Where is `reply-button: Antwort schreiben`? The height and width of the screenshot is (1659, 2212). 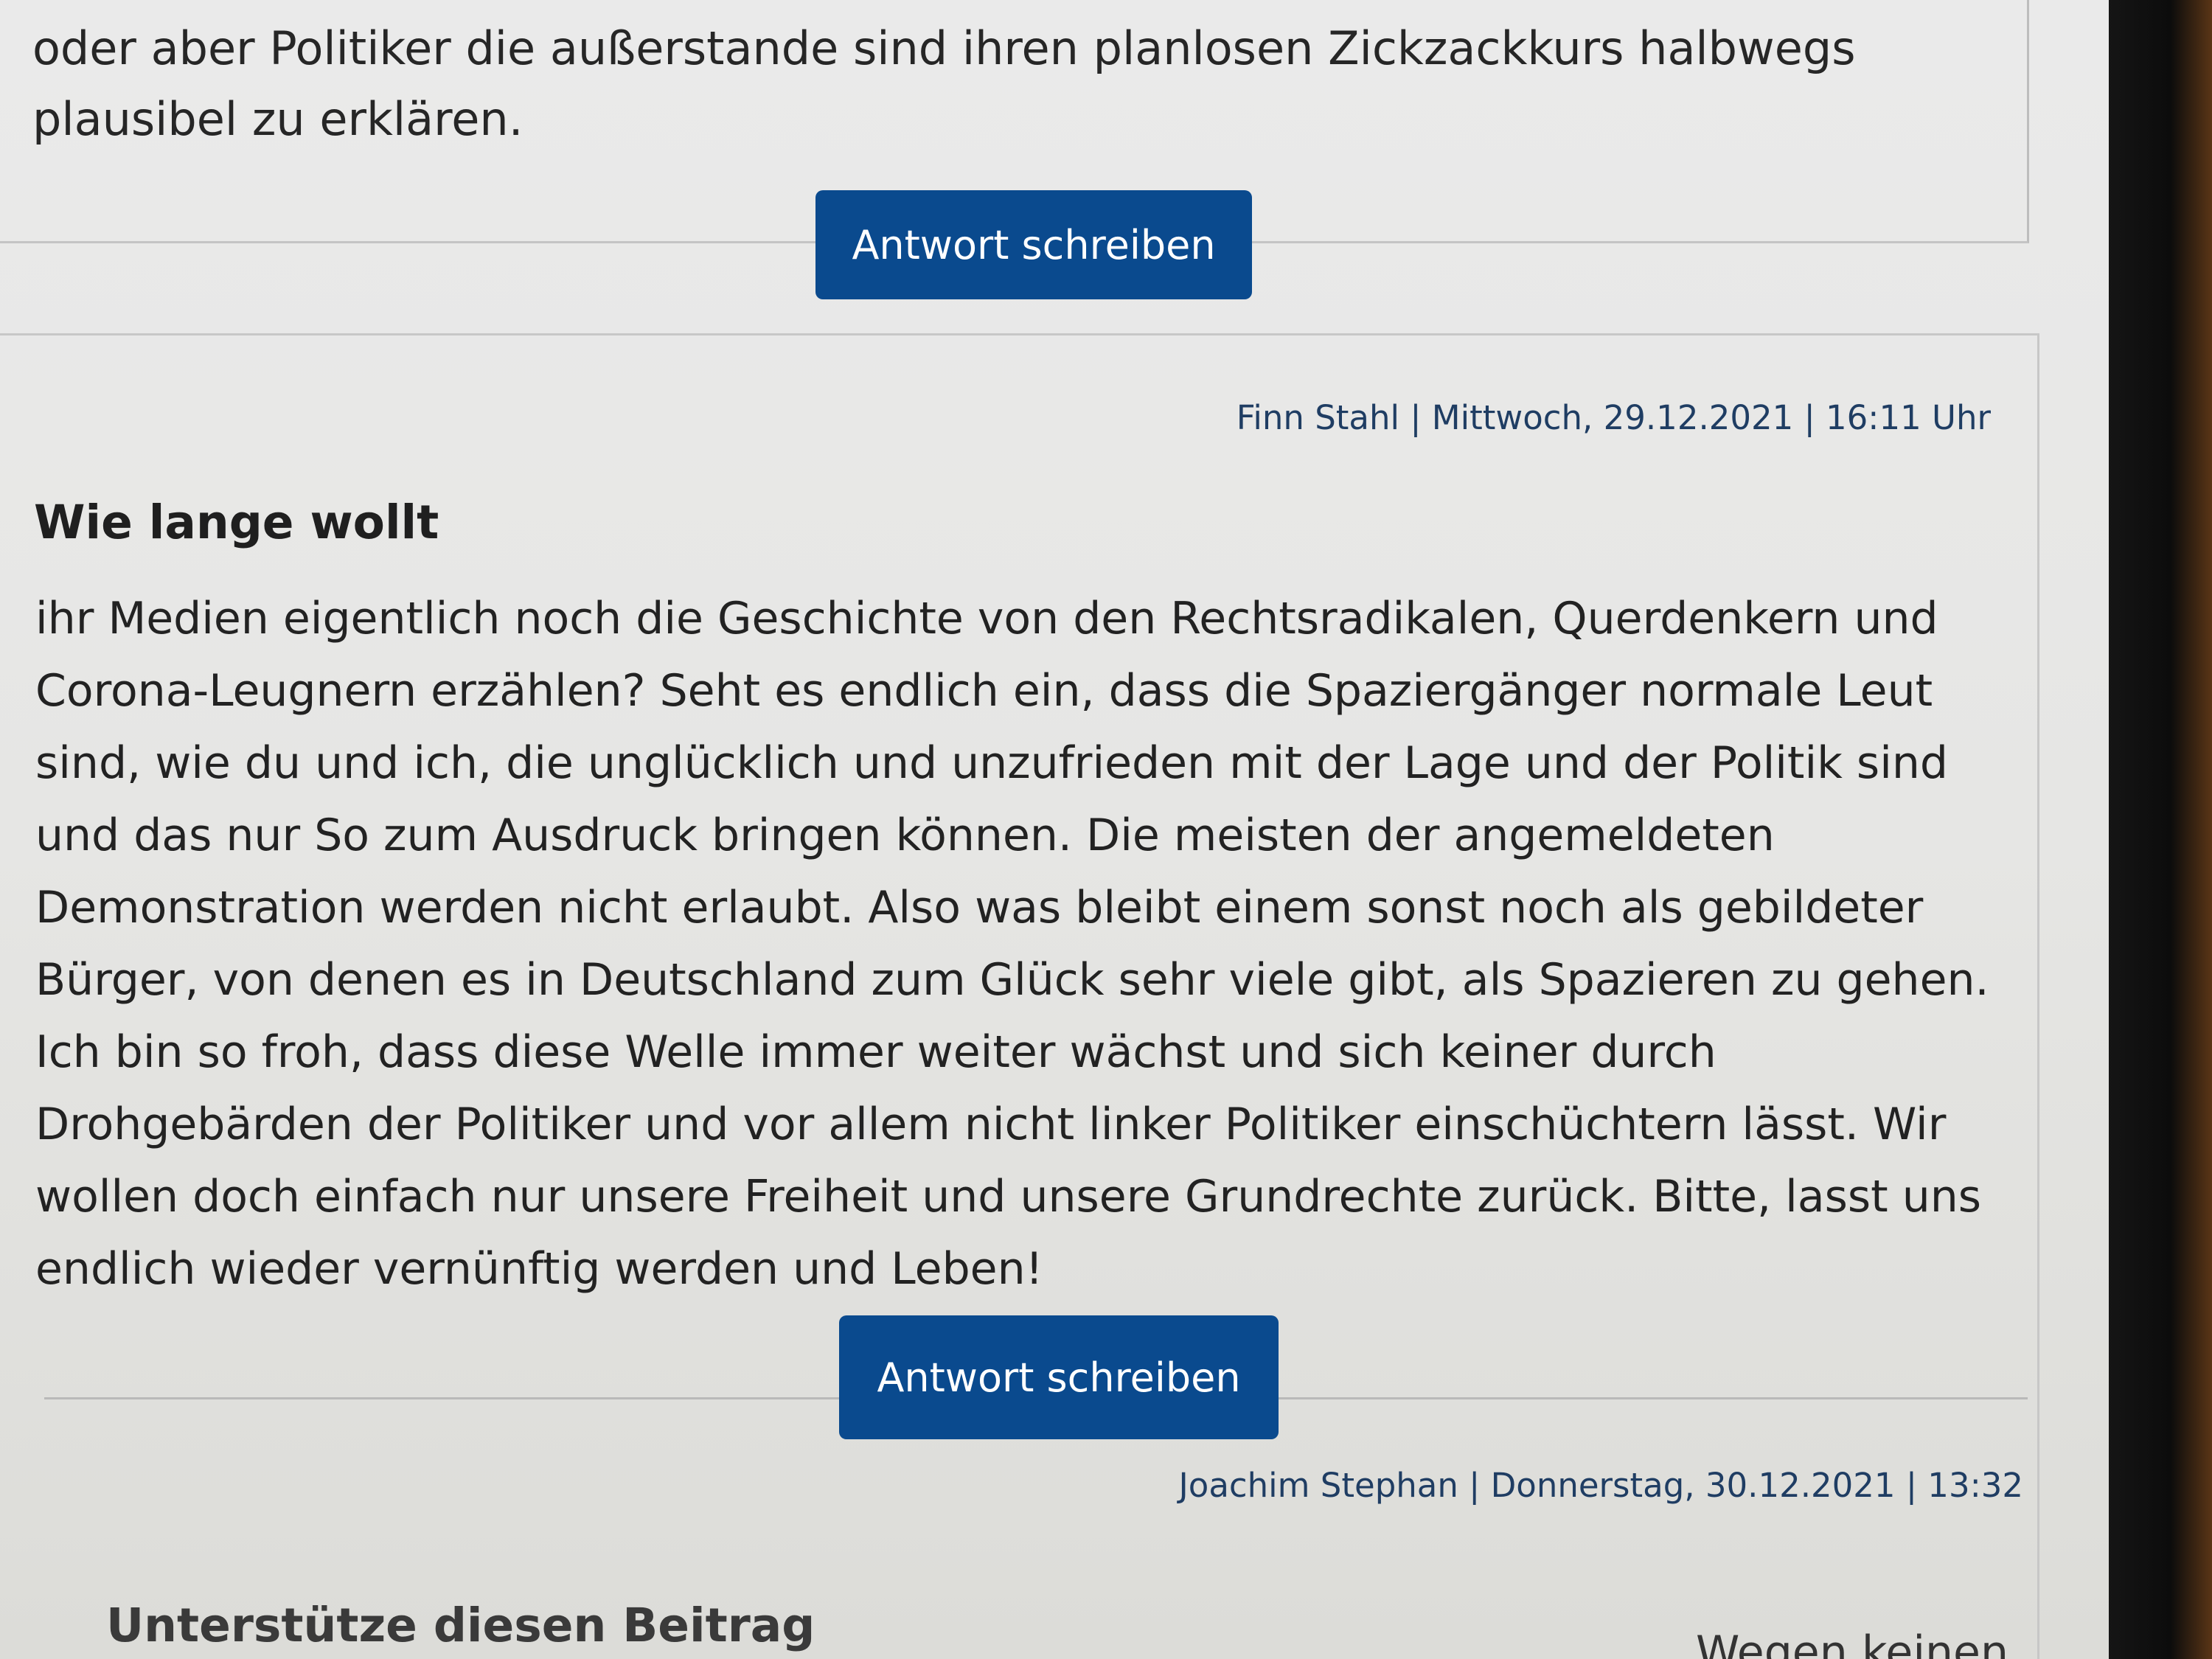 reply-button: Antwort schreiben is located at coordinates (1059, 1377).